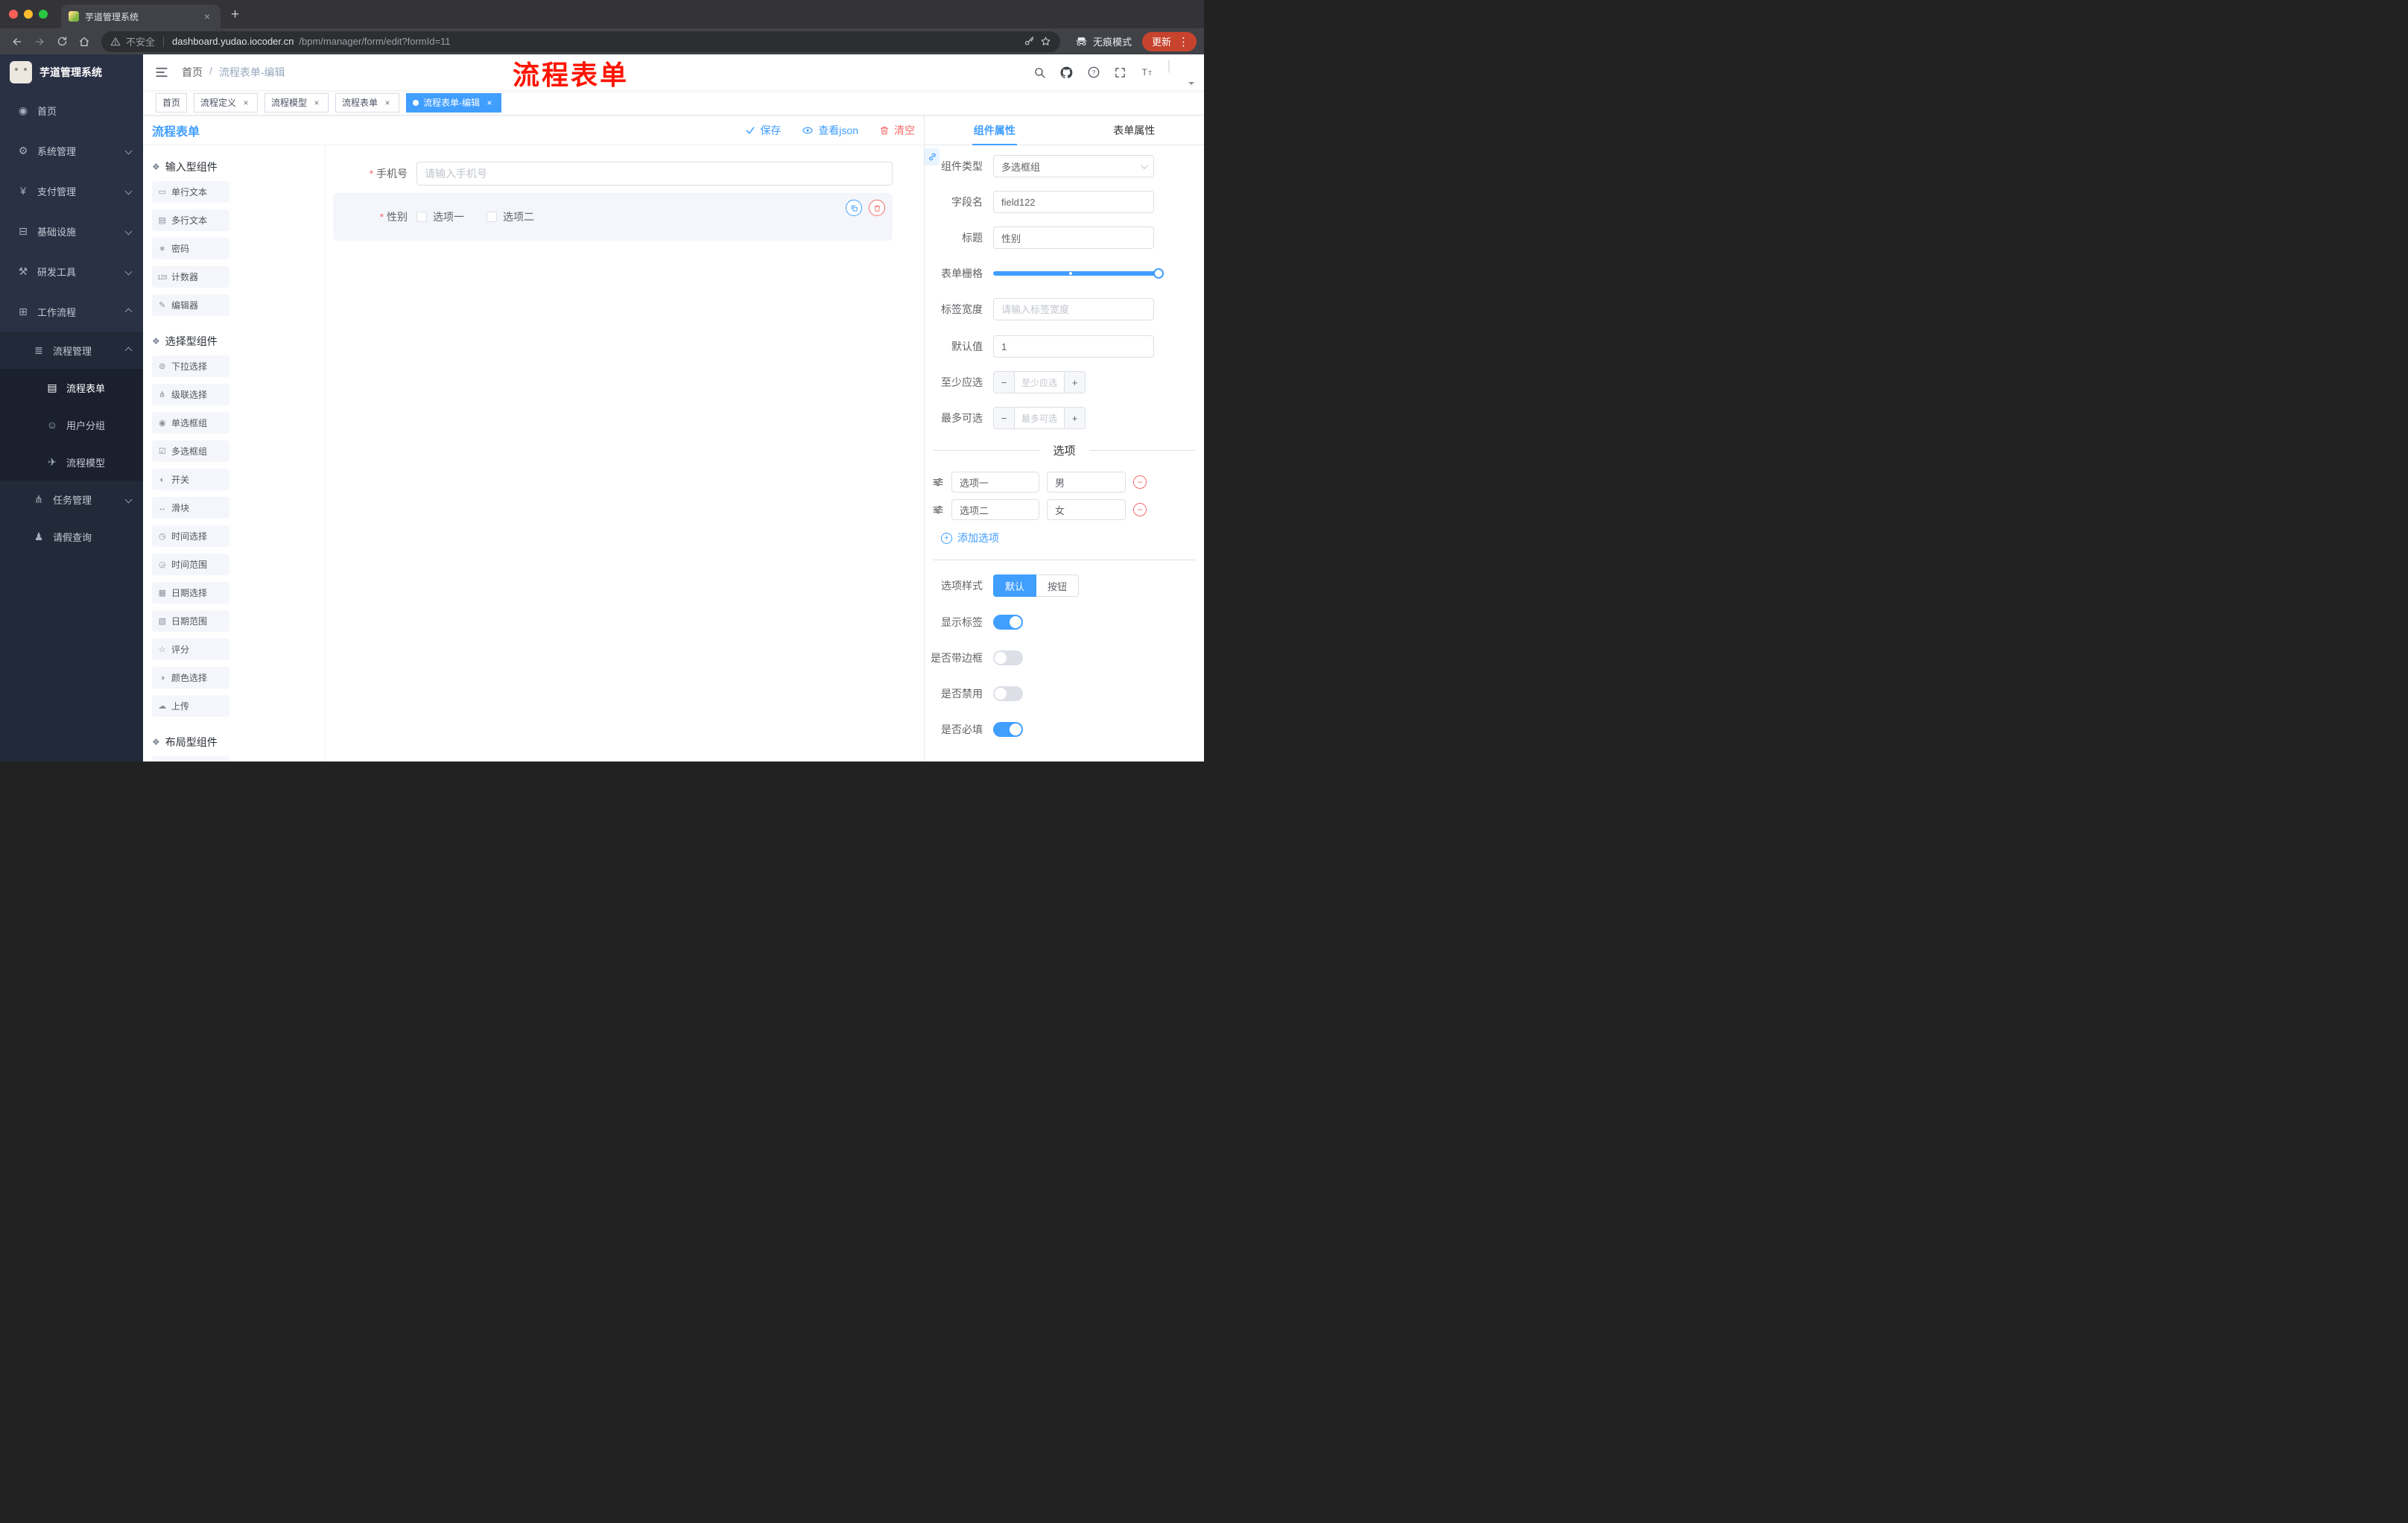  Describe the element at coordinates (190, 621) in the screenshot. I see `palette-item-date-range: ▧ 日期范围` at that location.